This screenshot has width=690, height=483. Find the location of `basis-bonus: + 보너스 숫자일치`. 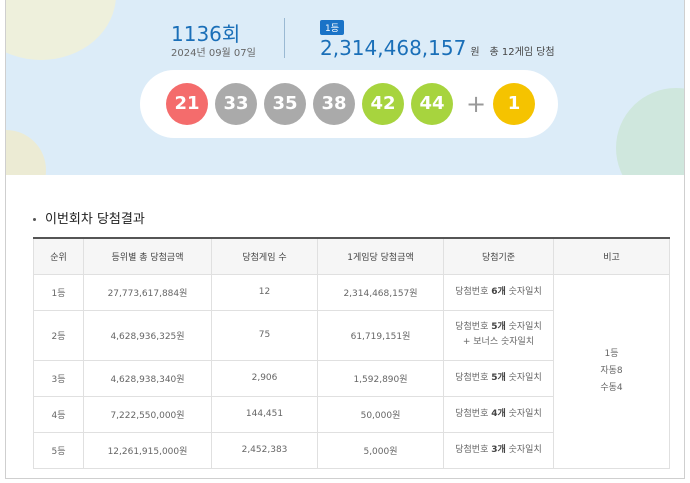

basis-bonus: + 보너스 숫자일치 is located at coordinates (498, 342).